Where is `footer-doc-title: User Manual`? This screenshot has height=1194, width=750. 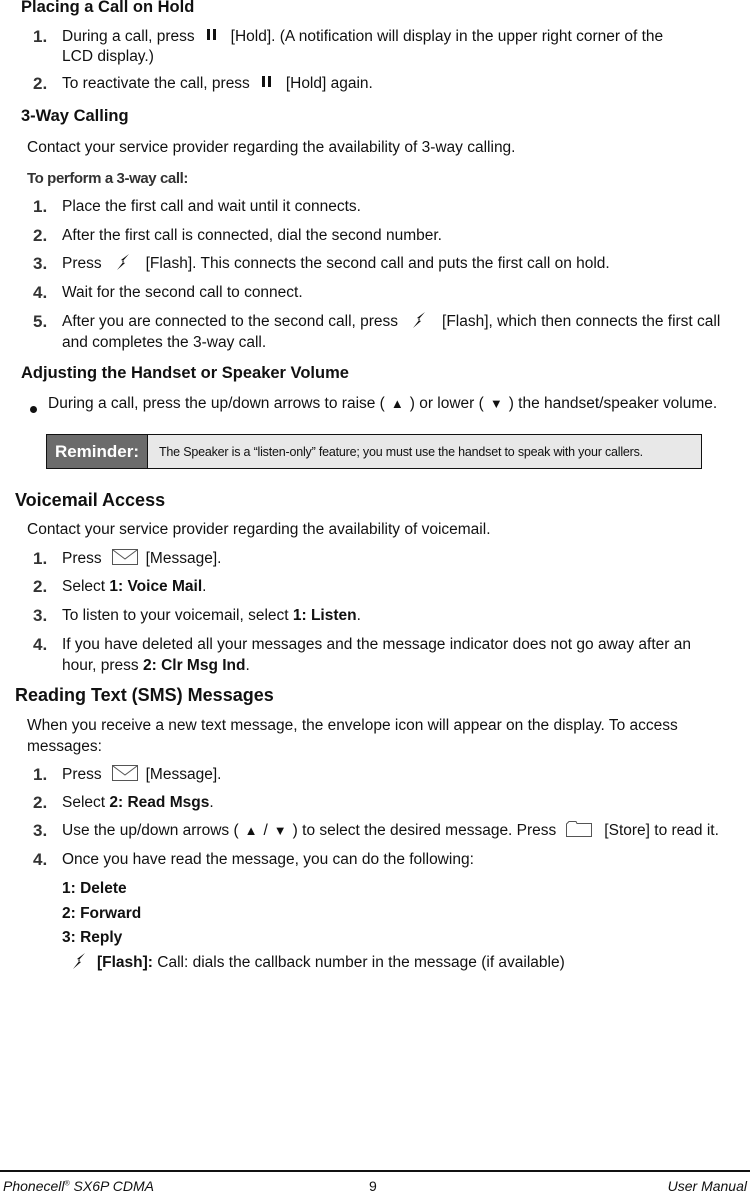 footer-doc-title: User Manual is located at coordinates (707, 1186).